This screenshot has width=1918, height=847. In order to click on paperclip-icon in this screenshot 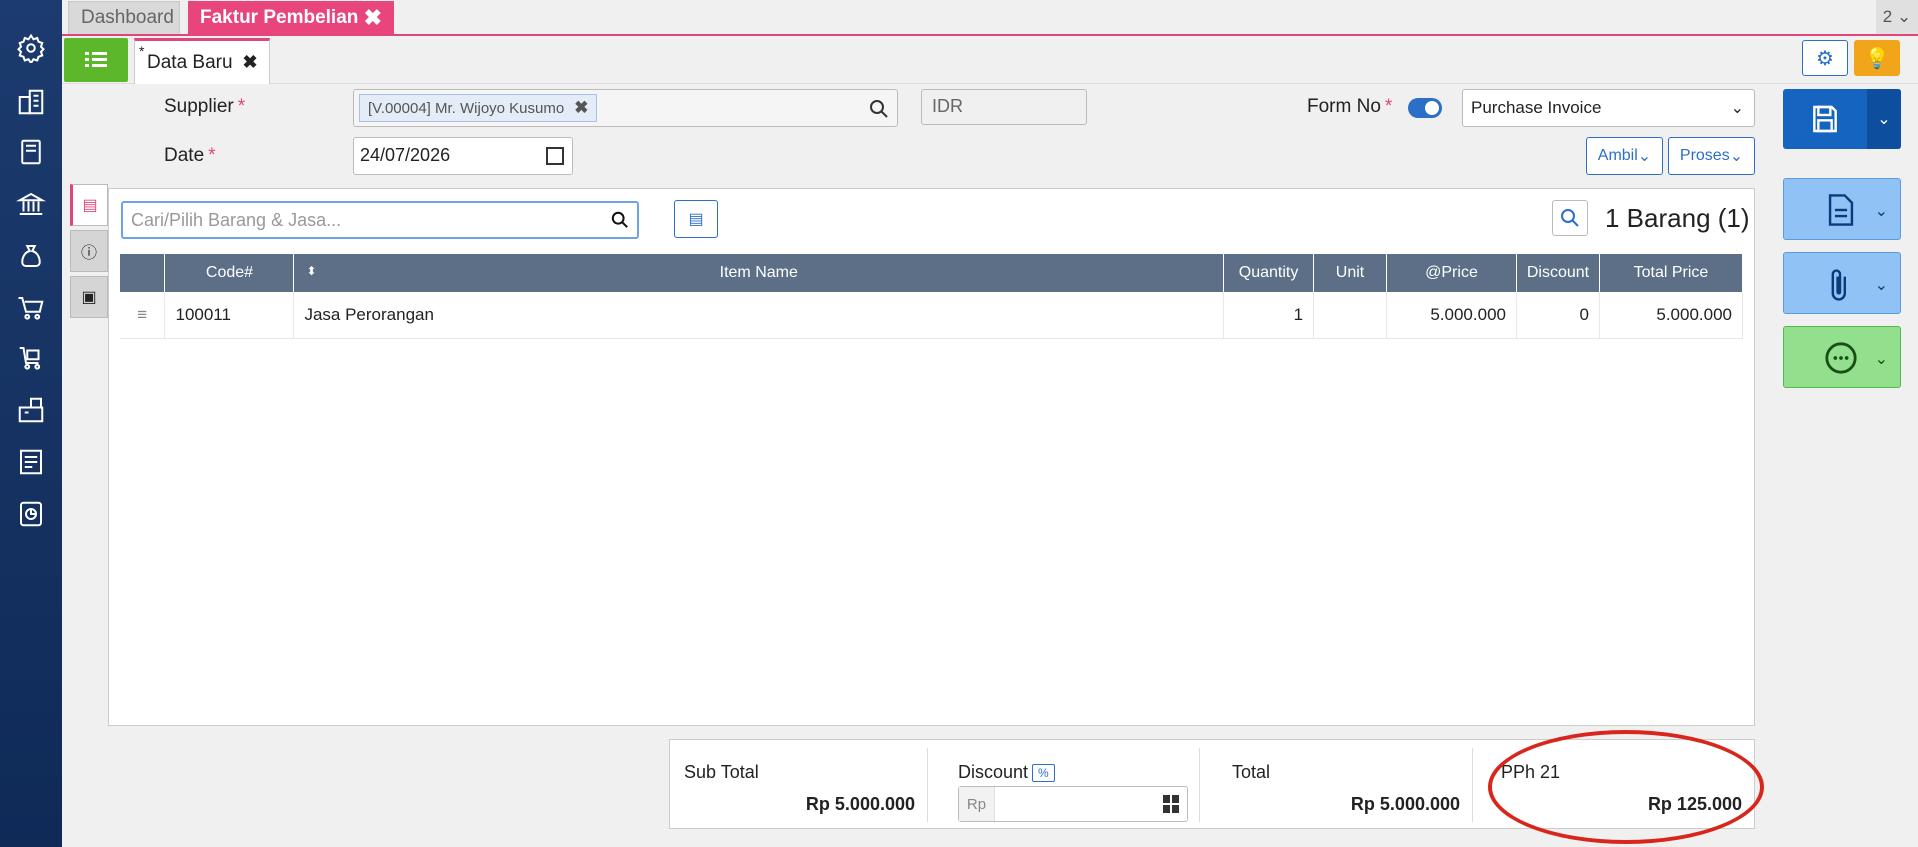, I will do `click(1838, 285)`.